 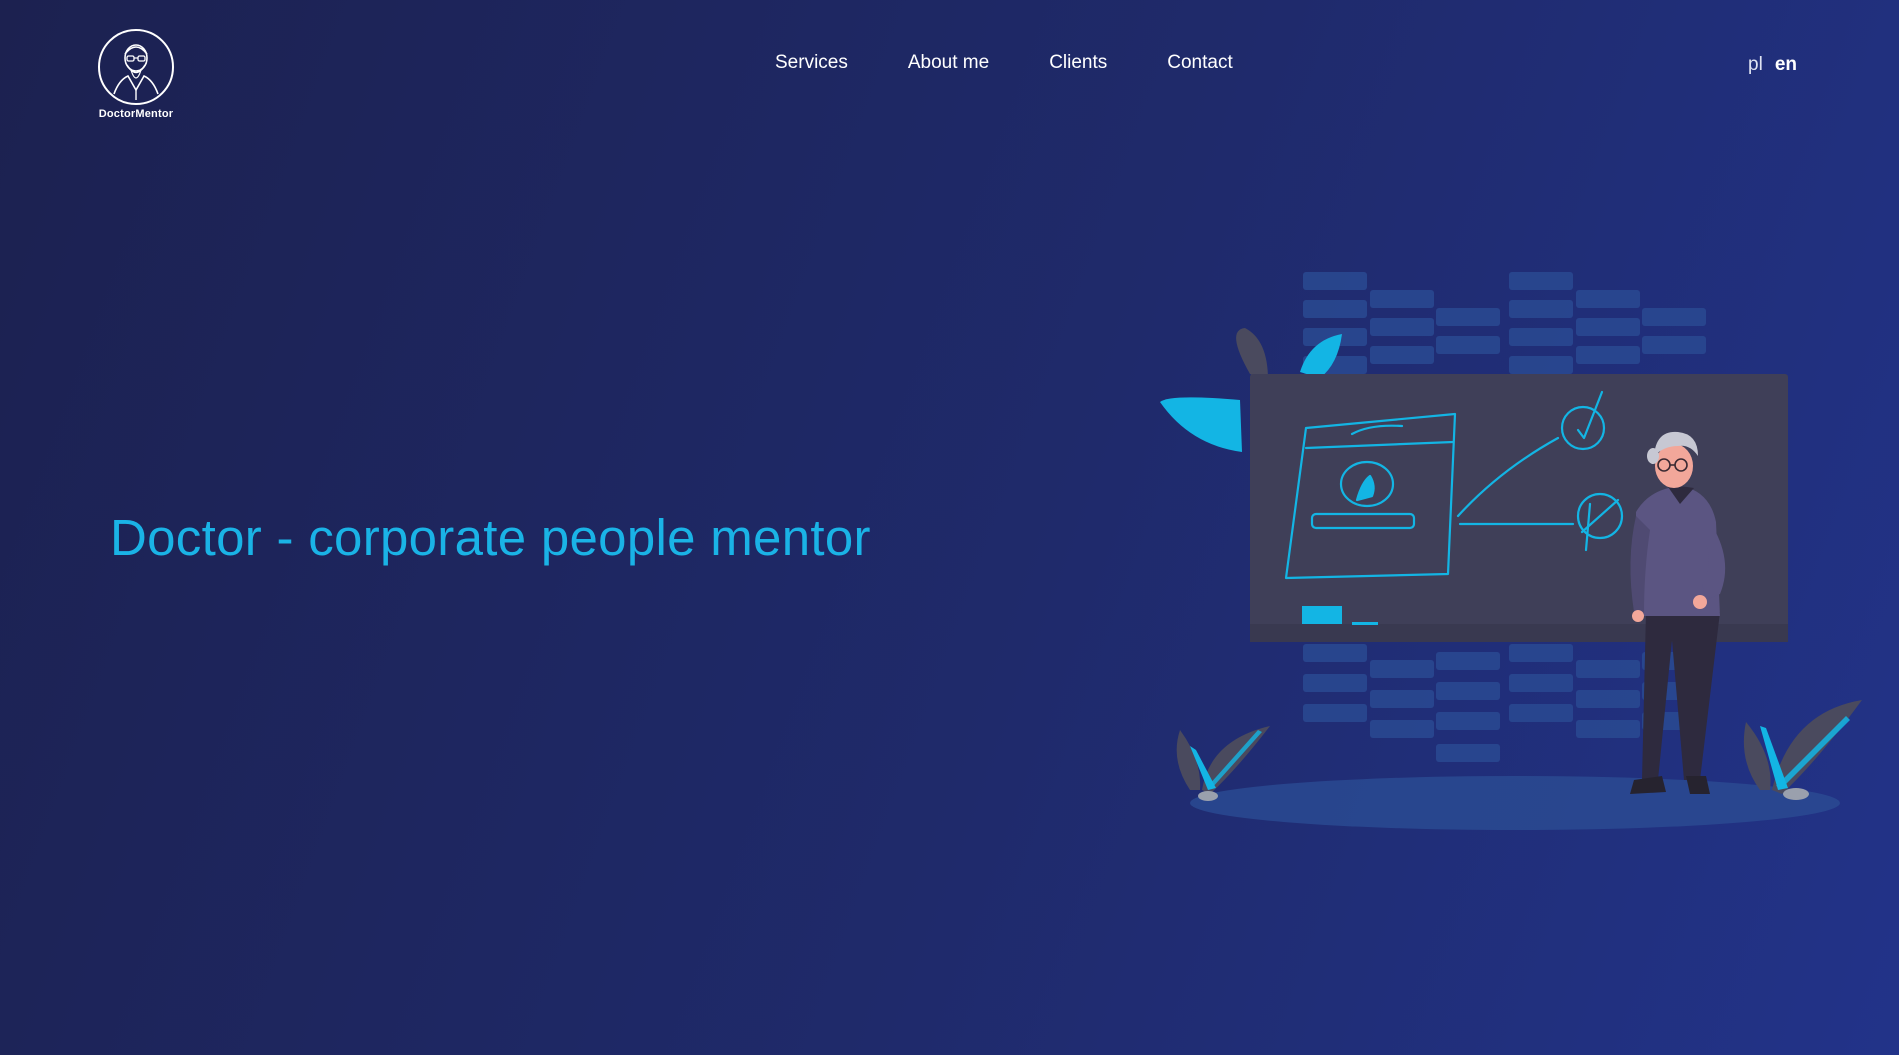 I want to click on leaf-grey, so click(x=1252, y=354).